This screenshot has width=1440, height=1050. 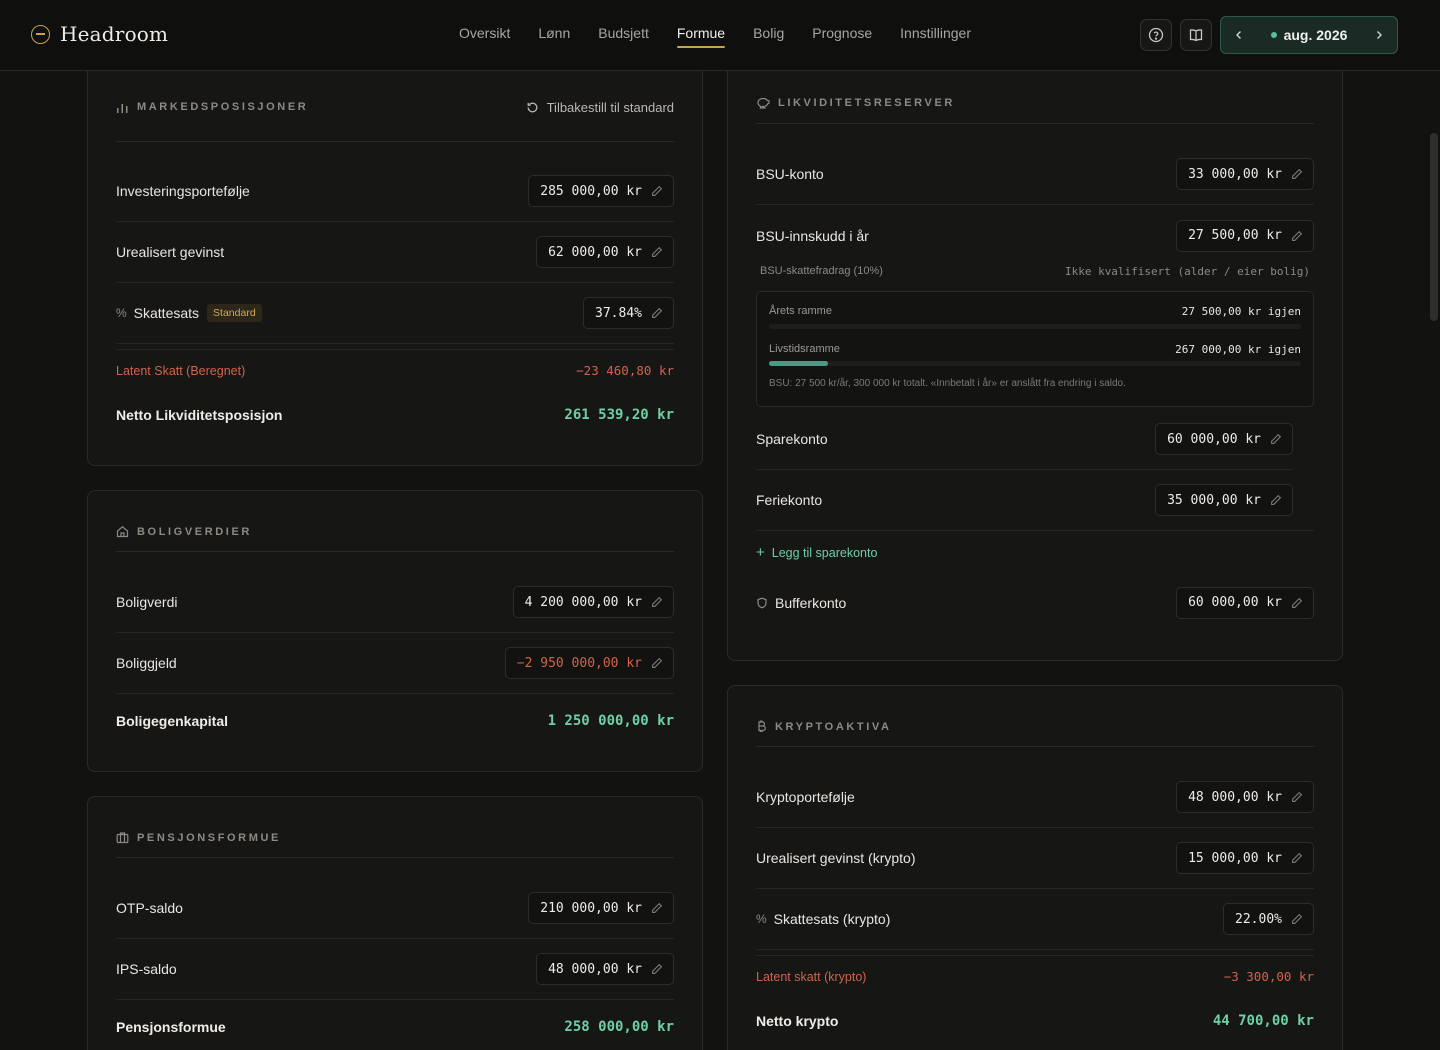 What do you see at coordinates (1235, 858) in the screenshot?
I see `value: 15 000,00 kr` at bounding box center [1235, 858].